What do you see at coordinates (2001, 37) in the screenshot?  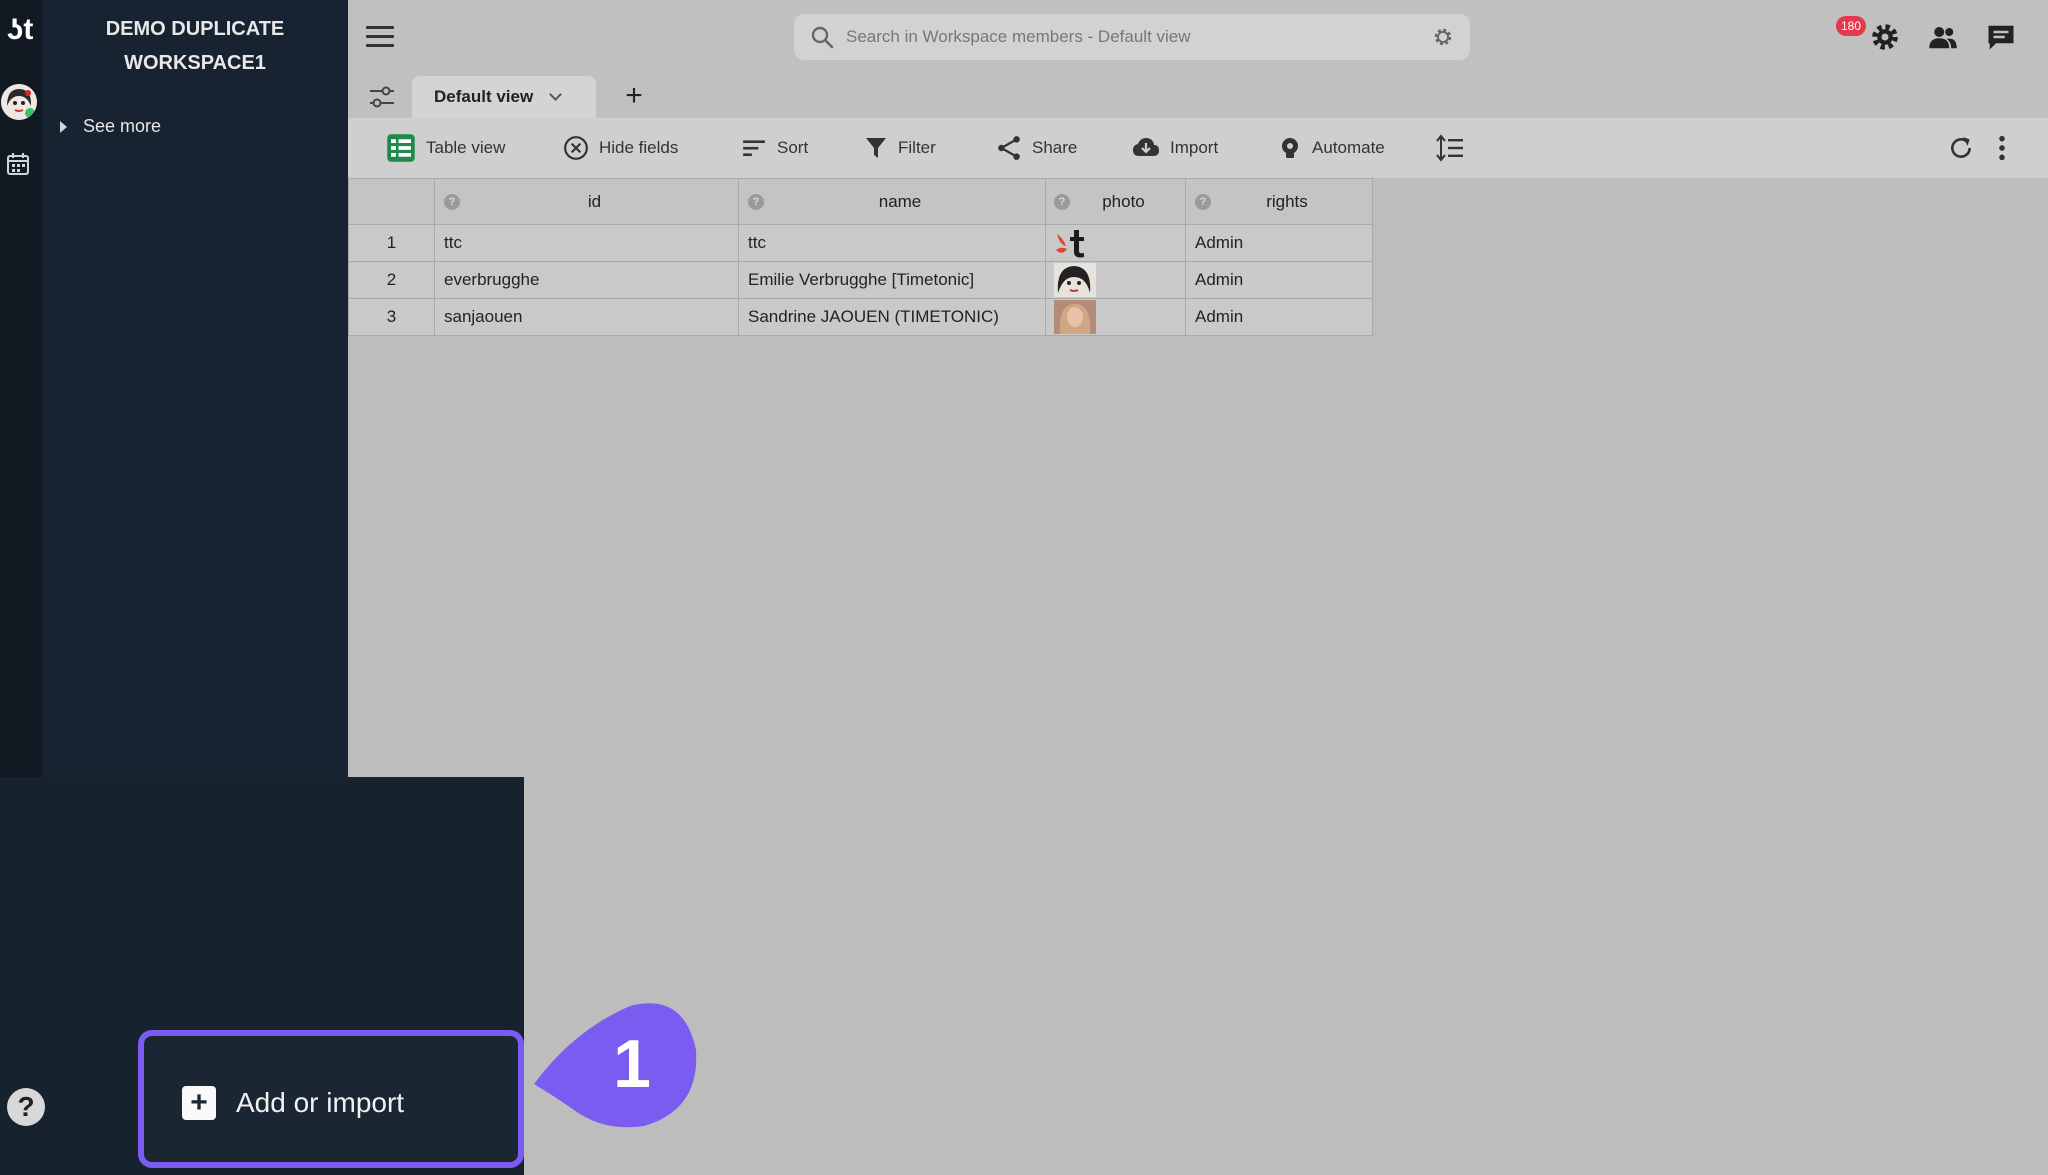 I see `chat-icon` at bounding box center [2001, 37].